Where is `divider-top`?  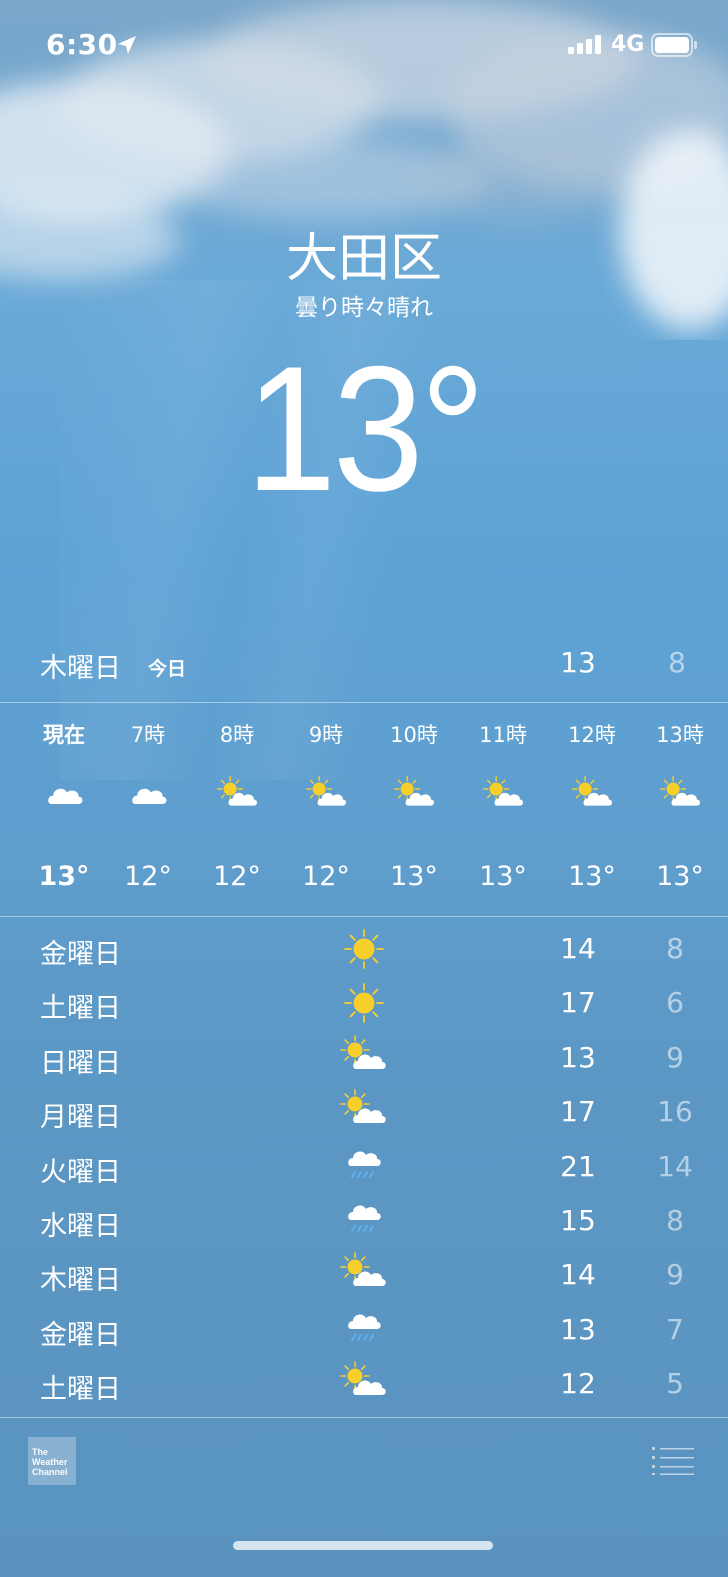
divider-top is located at coordinates (364, 702).